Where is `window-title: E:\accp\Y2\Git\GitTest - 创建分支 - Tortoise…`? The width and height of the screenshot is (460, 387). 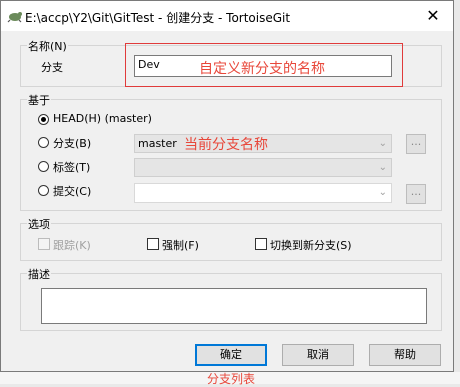
window-title: E:\accp\Y2\Git\GitTest - 创建分支 - Tortoise… is located at coordinates (158, 18).